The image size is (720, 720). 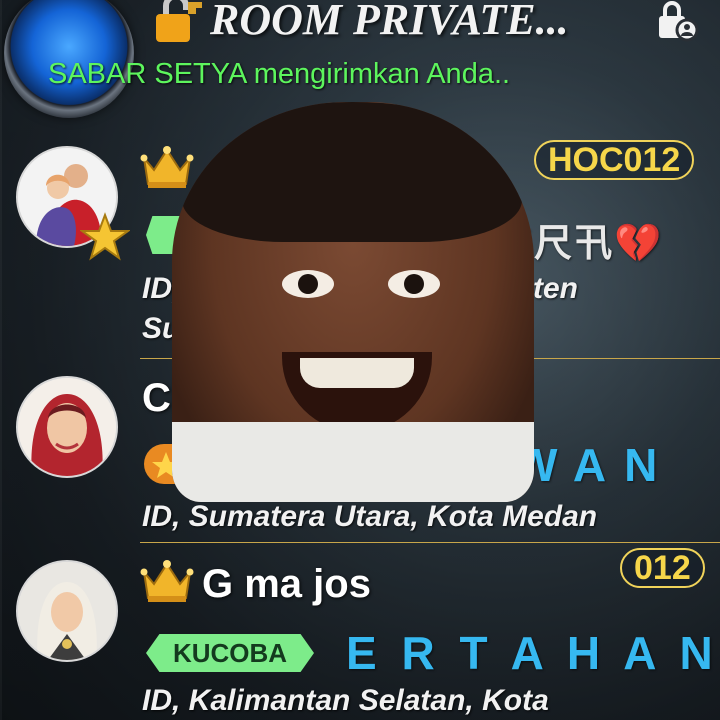 What do you see at coordinates (105, 239) in the screenshot?
I see `star-icon` at bounding box center [105, 239].